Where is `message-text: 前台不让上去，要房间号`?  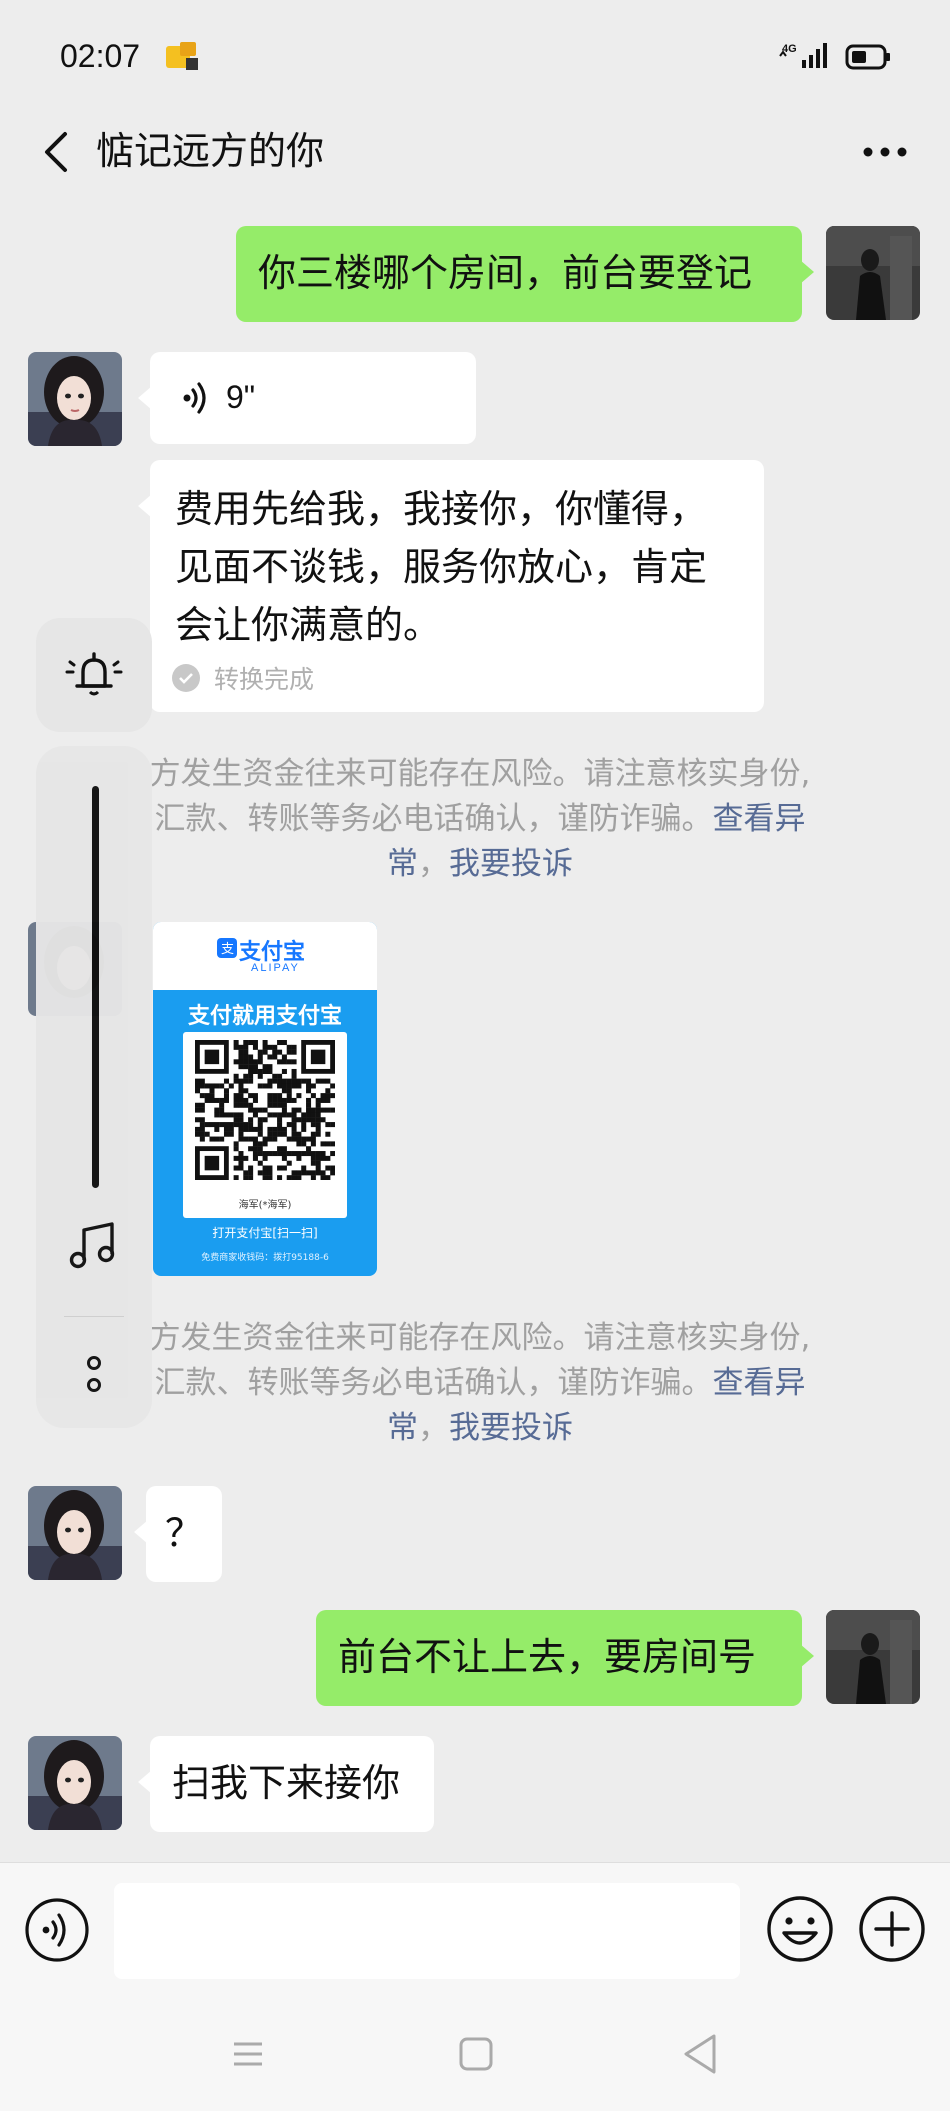 message-text: 前台不让上去，要房间号 is located at coordinates (547, 1657).